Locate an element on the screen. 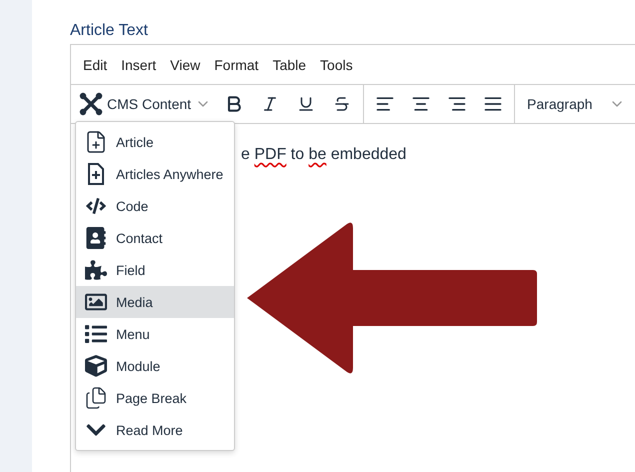 This screenshot has width=635, height=472. cms-menu-item: Media is located at coordinates (155, 302).